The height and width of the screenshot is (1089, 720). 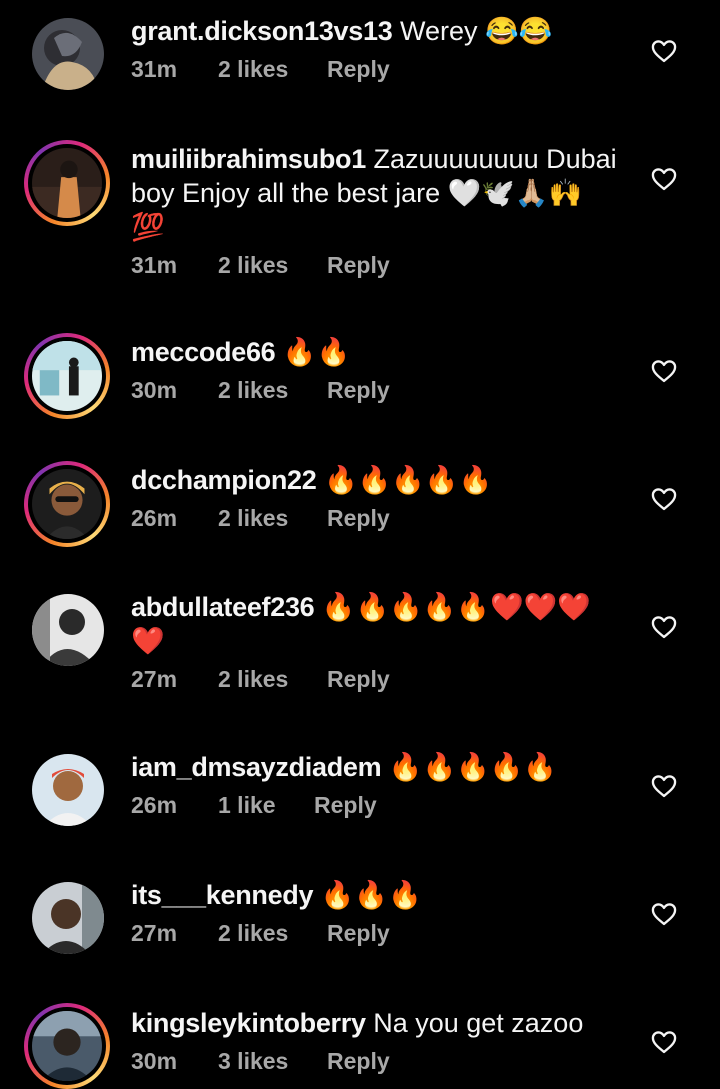 What do you see at coordinates (478, 1023) in the screenshot?
I see `comment-text: Na you get zazoo` at bounding box center [478, 1023].